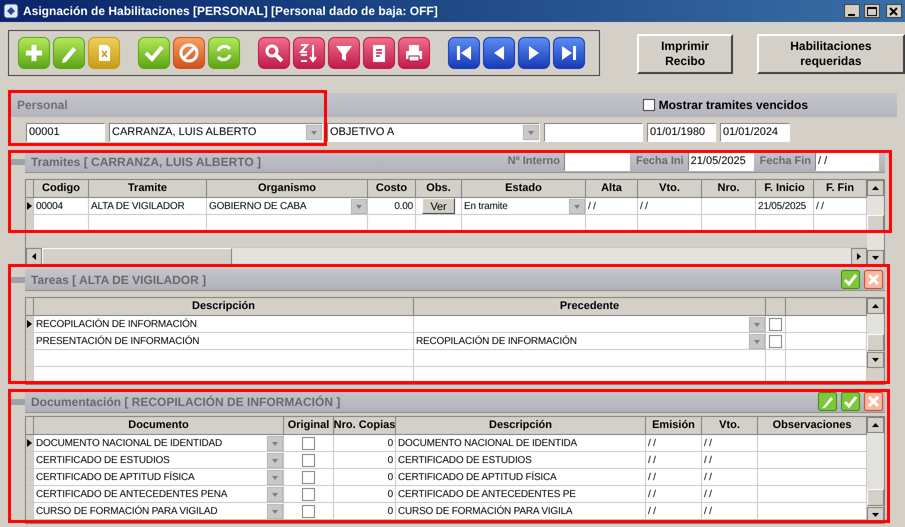  Describe the element at coordinates (859, 256) in the screenshot. I see `scroll-right-button` at that location.